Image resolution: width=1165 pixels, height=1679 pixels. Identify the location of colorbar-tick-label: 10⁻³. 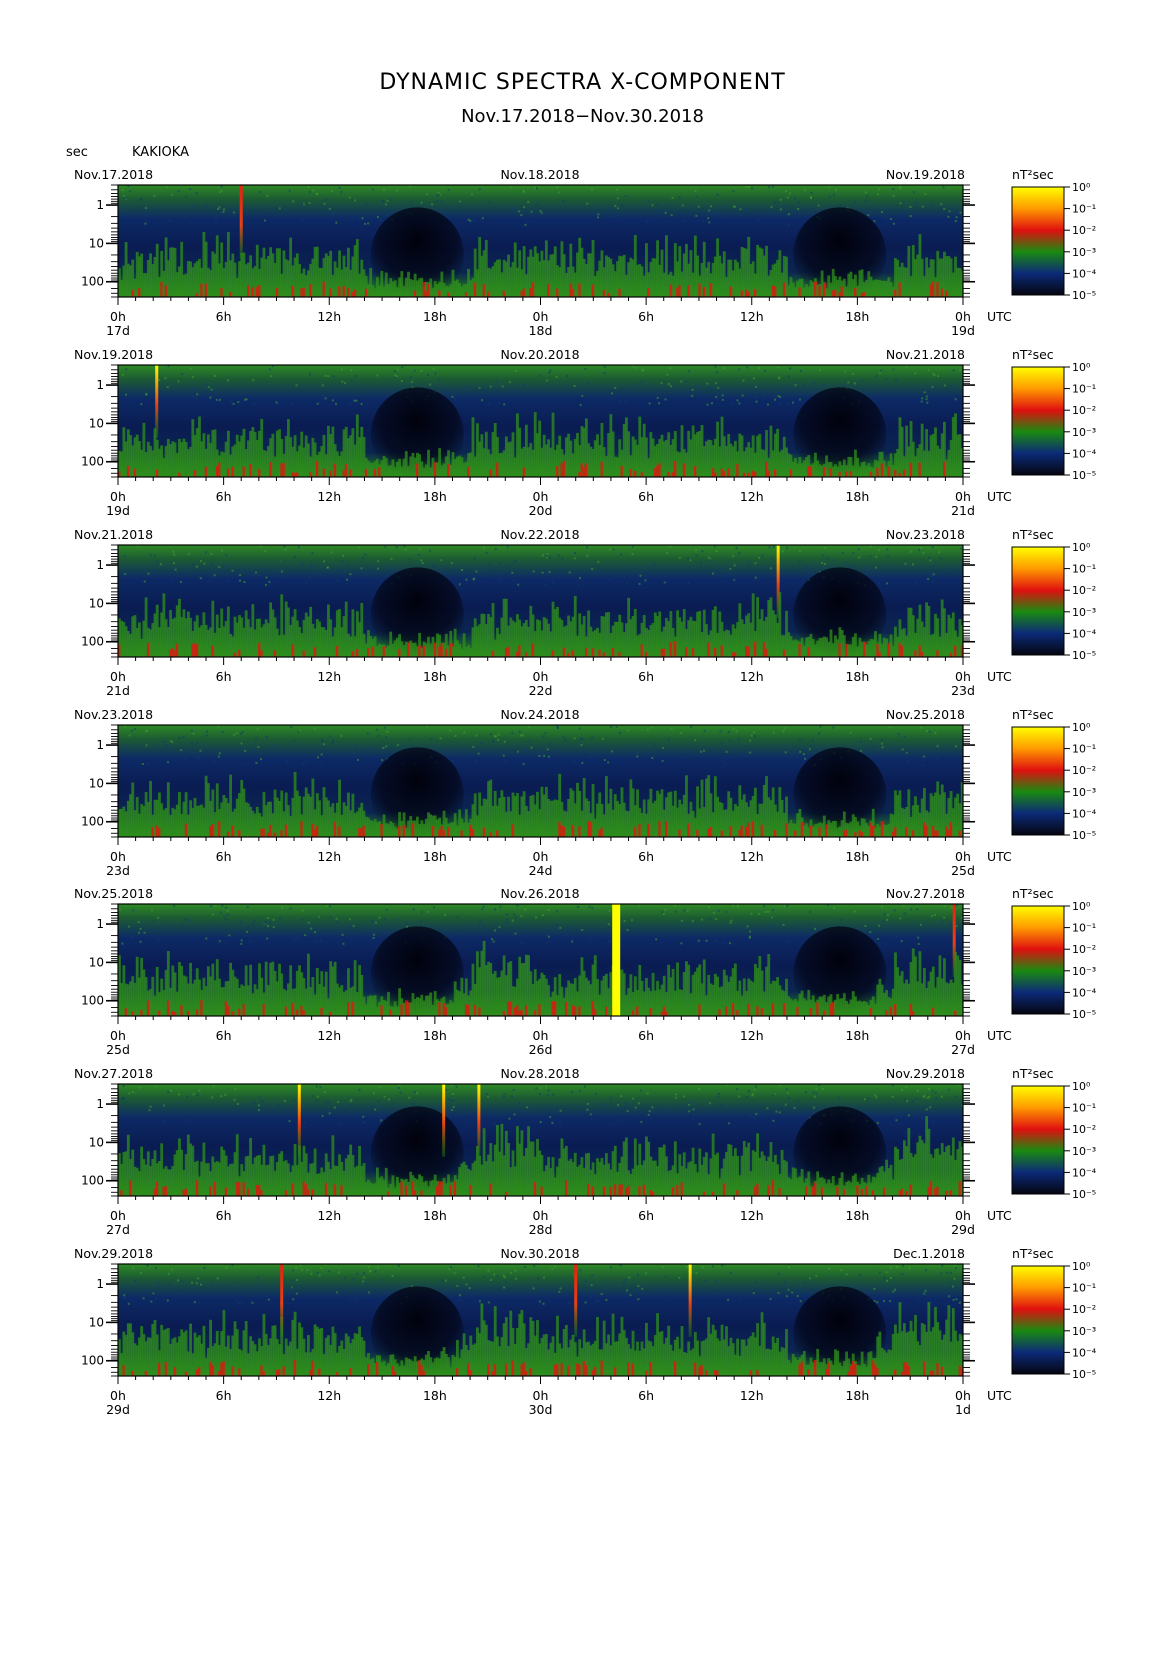
(1084, 792).